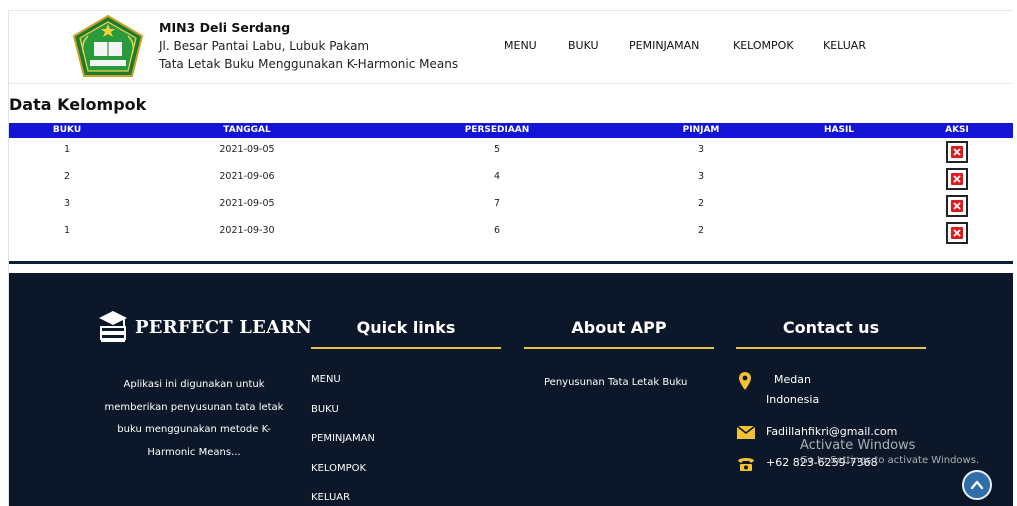  Describe the element at coordinates (664, 45) in the screenshot. I see `nav-peminjaman: PEMINJAMAN` at that location.